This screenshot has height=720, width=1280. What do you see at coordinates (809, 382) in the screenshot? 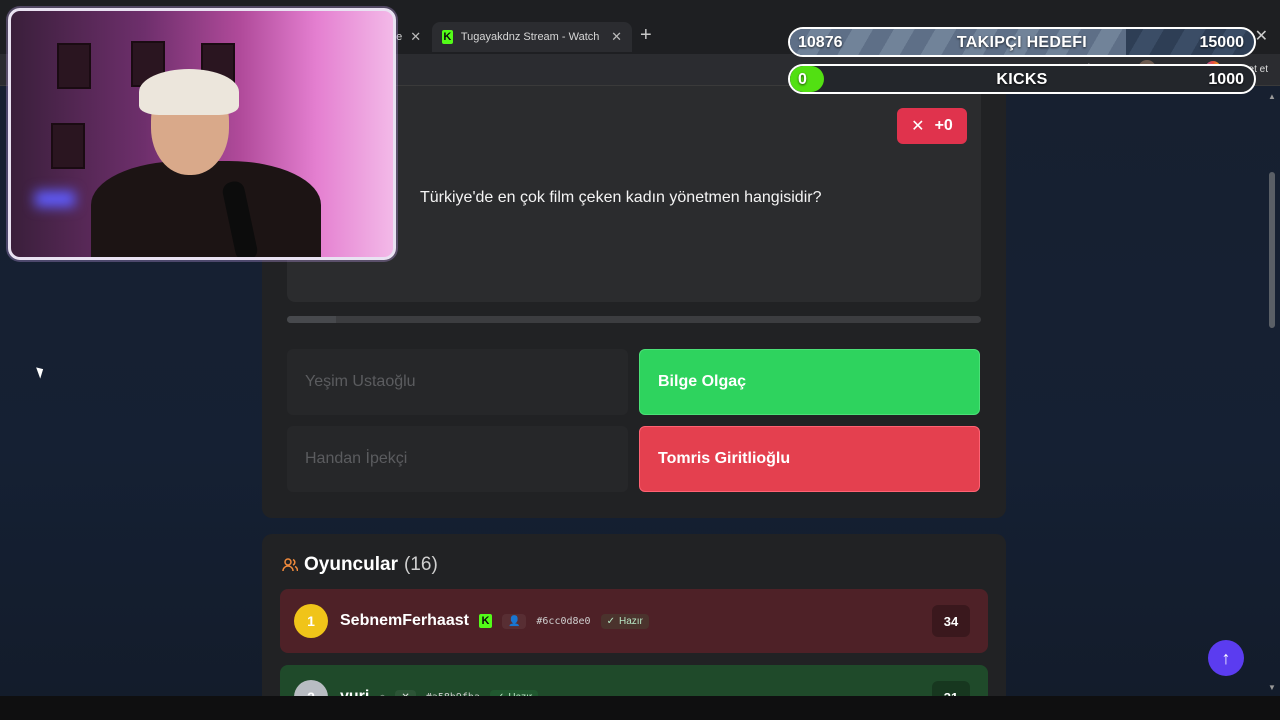
I see `answer-option-correct: Bilge Olgaç` at bounding box center [809, 382].